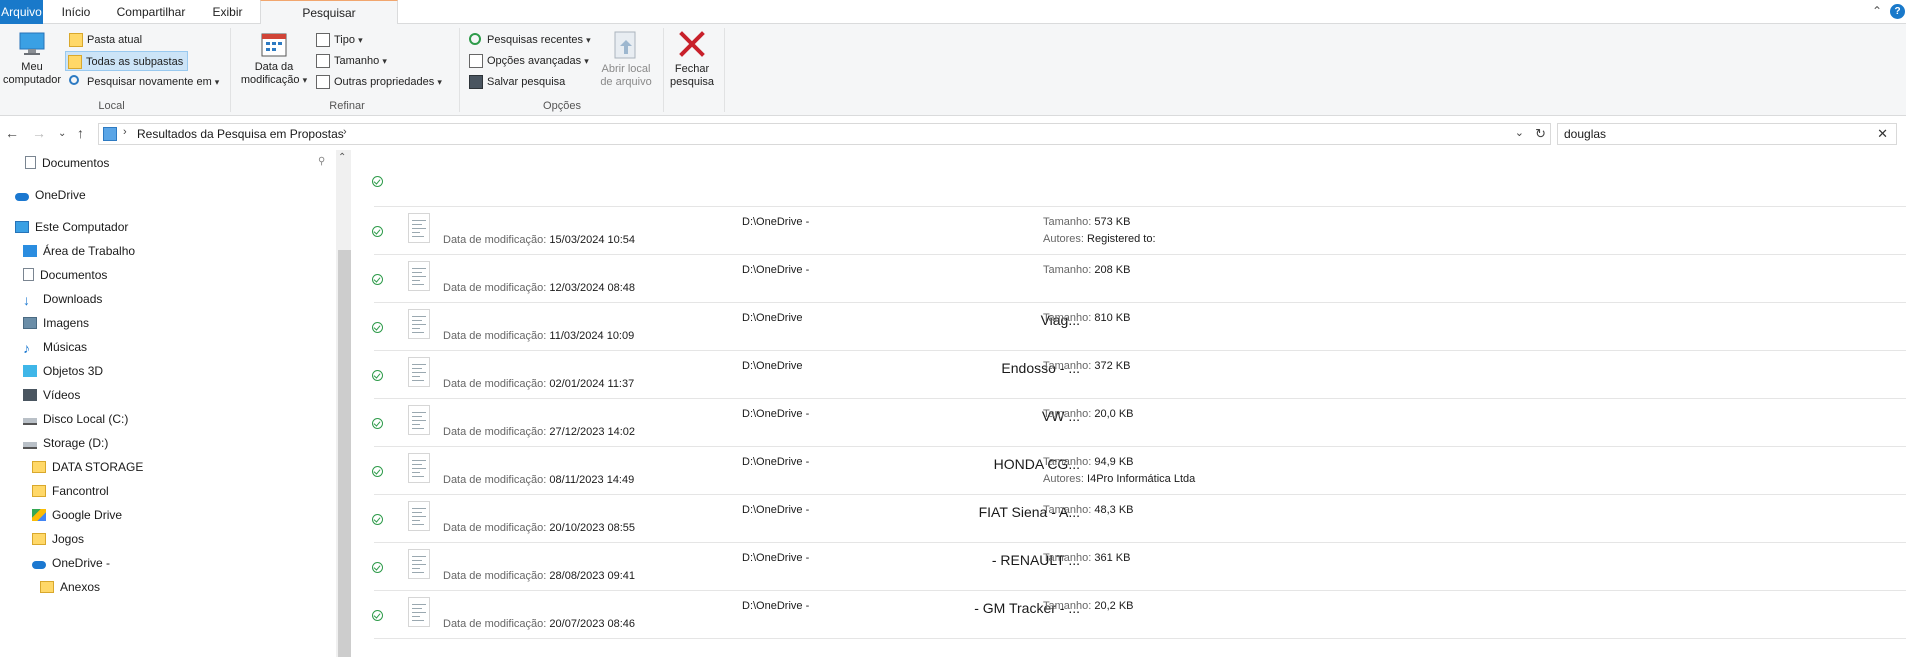 Image resolution: width=1906 pixels, height=657 pixels. What do you see at coordinates (338, 40) in the screenshot?
I see `type-button: Tipo` at bounding box center [338, 40].